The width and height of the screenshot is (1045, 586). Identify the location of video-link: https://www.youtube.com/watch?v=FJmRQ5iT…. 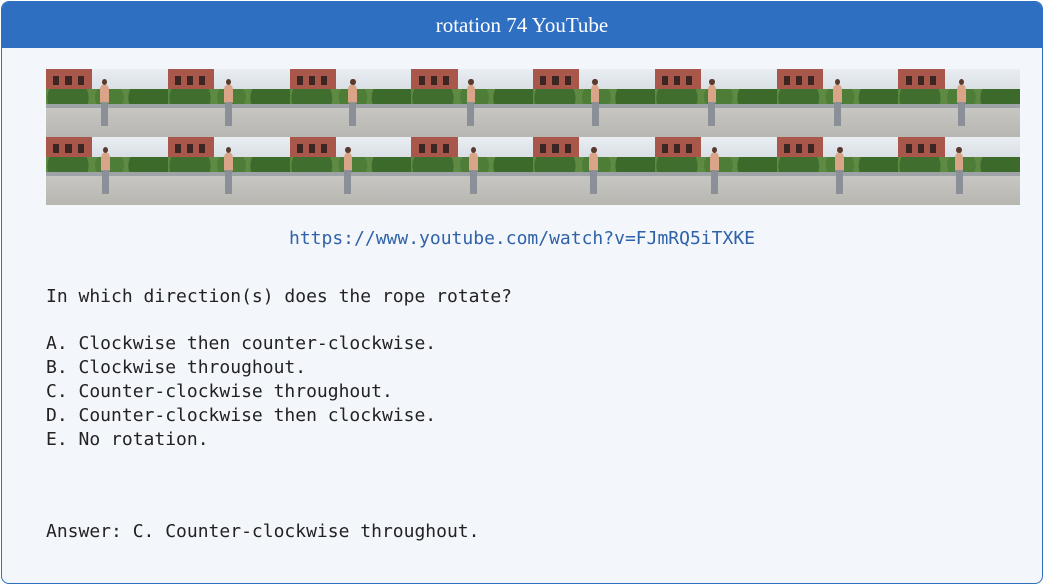
(522, 238).